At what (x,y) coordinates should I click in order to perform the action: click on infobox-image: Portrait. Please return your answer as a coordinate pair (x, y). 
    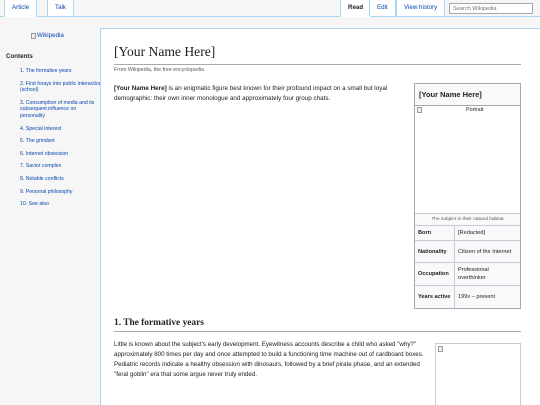
    Looking at the image, I should click on (467, 160).